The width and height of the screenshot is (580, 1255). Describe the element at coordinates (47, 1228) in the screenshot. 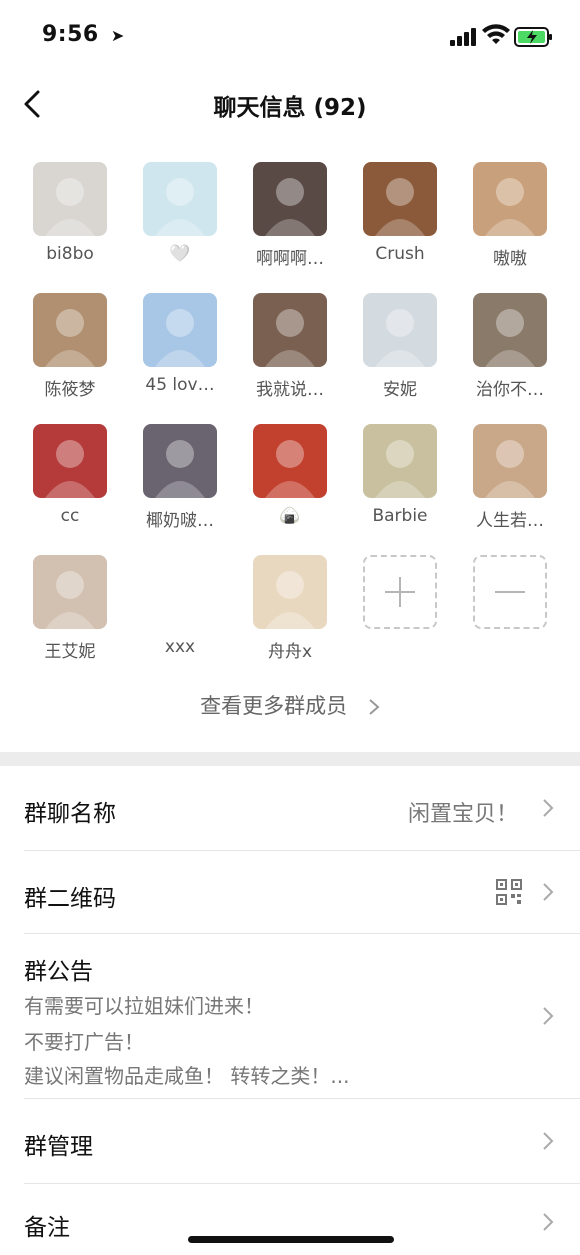

I see `remark-label: 备注` at that location.